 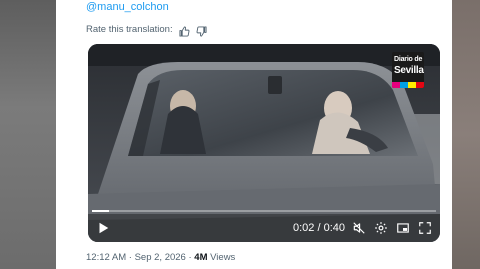 I want to click on video-time: 0:02 / 0:40, so click(x=319, y=228).